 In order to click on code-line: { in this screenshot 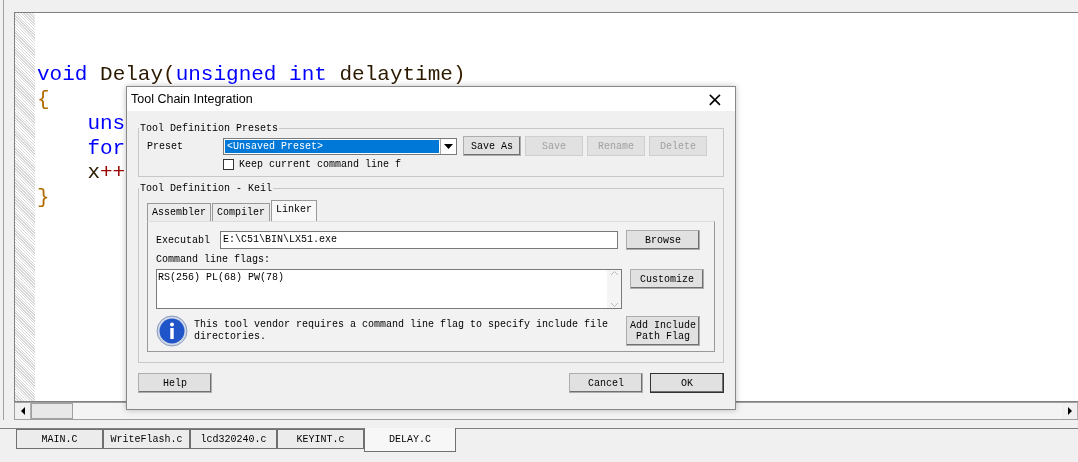, I will do `click(43, 99)`.